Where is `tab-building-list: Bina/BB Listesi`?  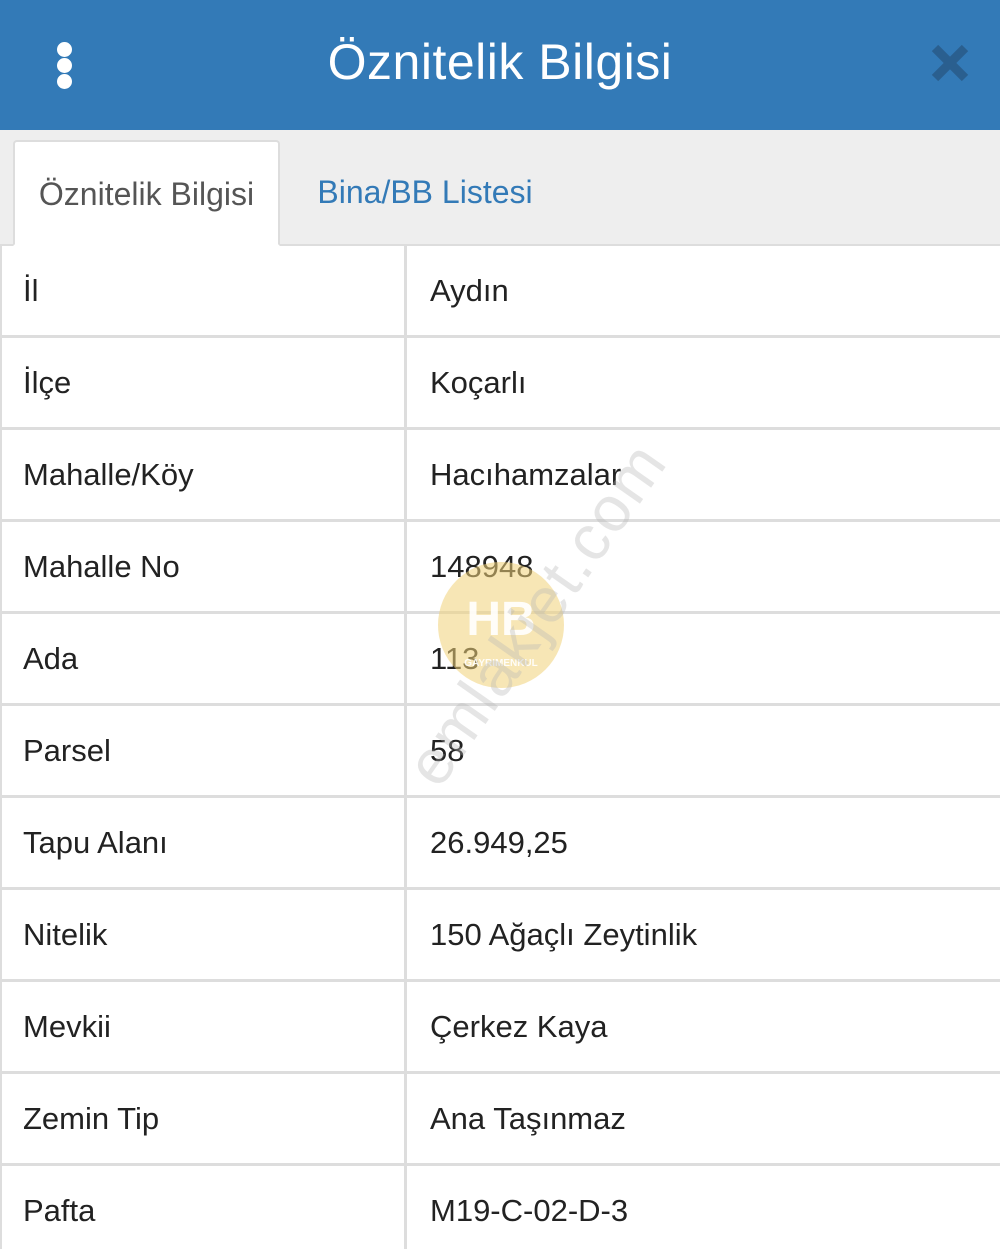 tab-building-list: Bina/BB Listesi is located at coordinates (425, 192).